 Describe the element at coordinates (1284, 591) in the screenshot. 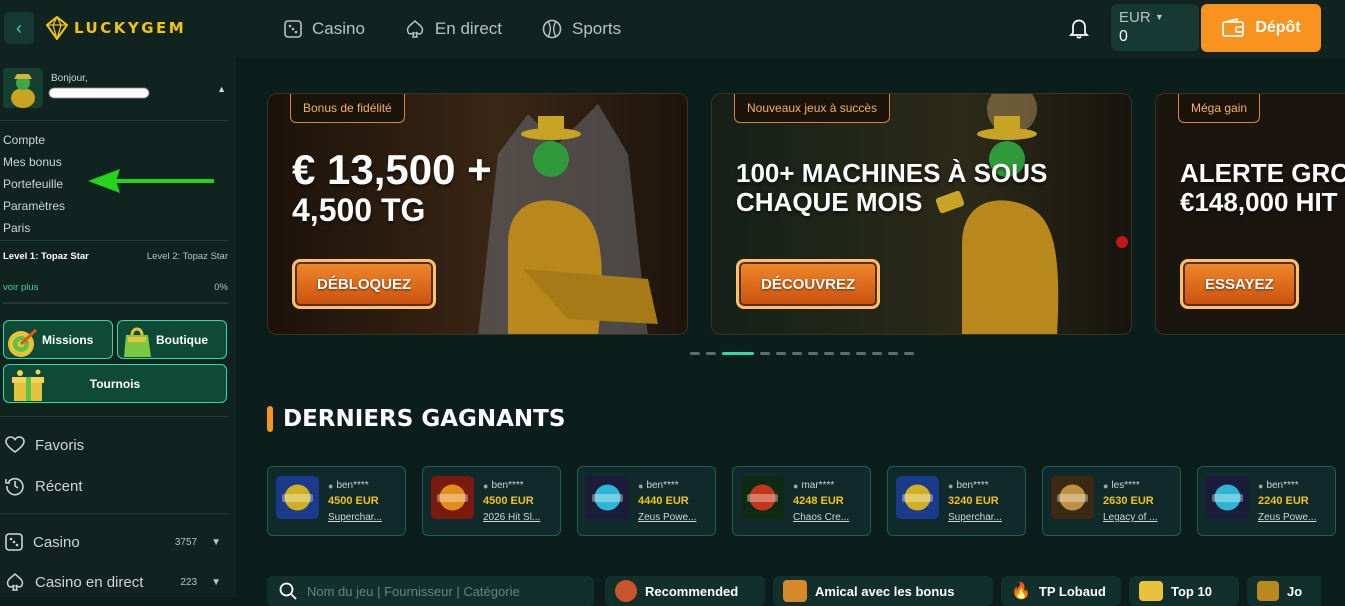

I see `tab-more: Jo` at that location.